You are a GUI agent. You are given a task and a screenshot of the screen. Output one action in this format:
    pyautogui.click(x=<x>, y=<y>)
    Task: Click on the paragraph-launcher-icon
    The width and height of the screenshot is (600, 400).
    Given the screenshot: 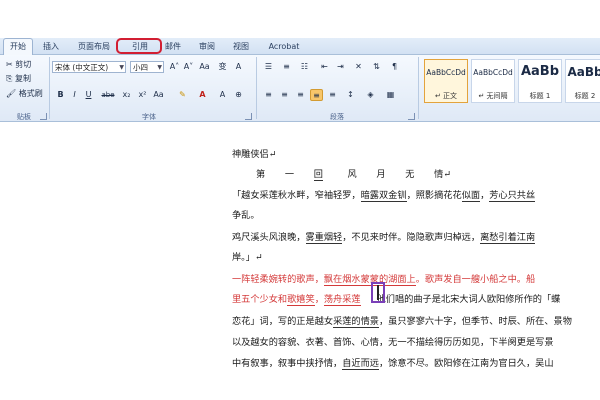 What is the action you would take?
    pyautogui.click(x=411, y=116)
    